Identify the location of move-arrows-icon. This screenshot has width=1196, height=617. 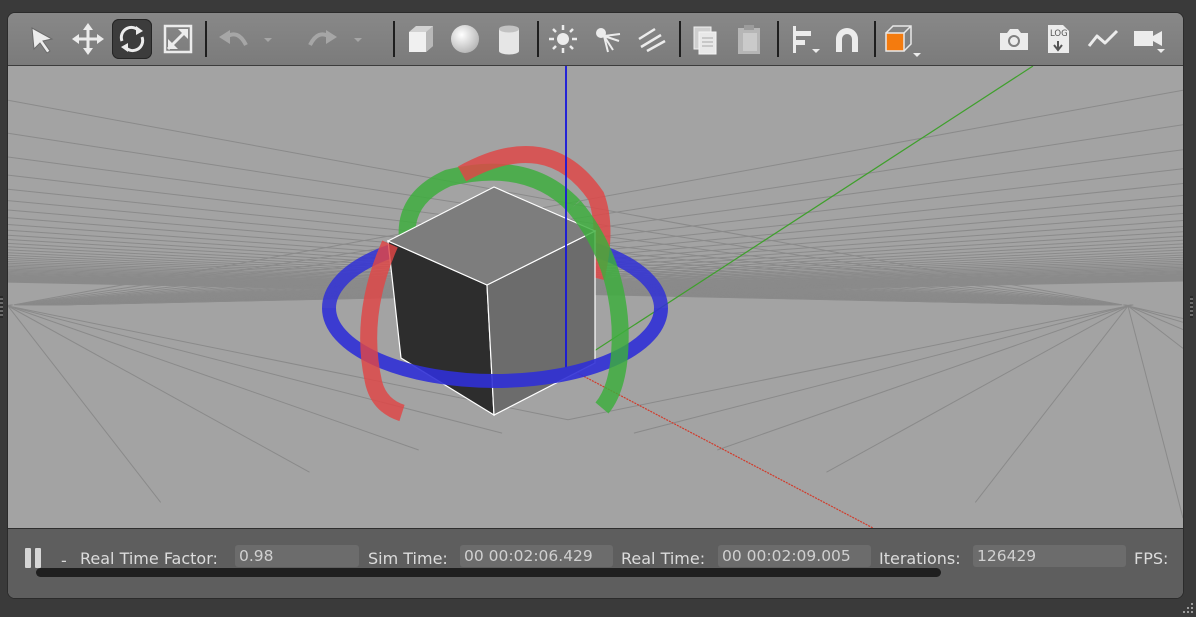
(88, 39).